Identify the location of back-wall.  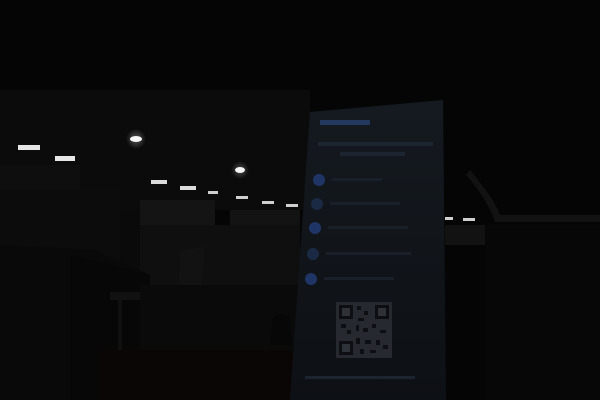
(220, 255).